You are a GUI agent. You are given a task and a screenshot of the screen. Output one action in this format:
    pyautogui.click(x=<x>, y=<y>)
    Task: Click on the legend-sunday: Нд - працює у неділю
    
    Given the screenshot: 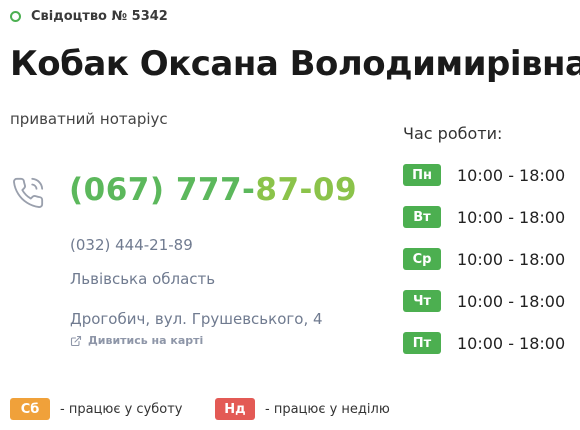 What is the action you would take?
    pyautogui.click(x=302, y=409)
    